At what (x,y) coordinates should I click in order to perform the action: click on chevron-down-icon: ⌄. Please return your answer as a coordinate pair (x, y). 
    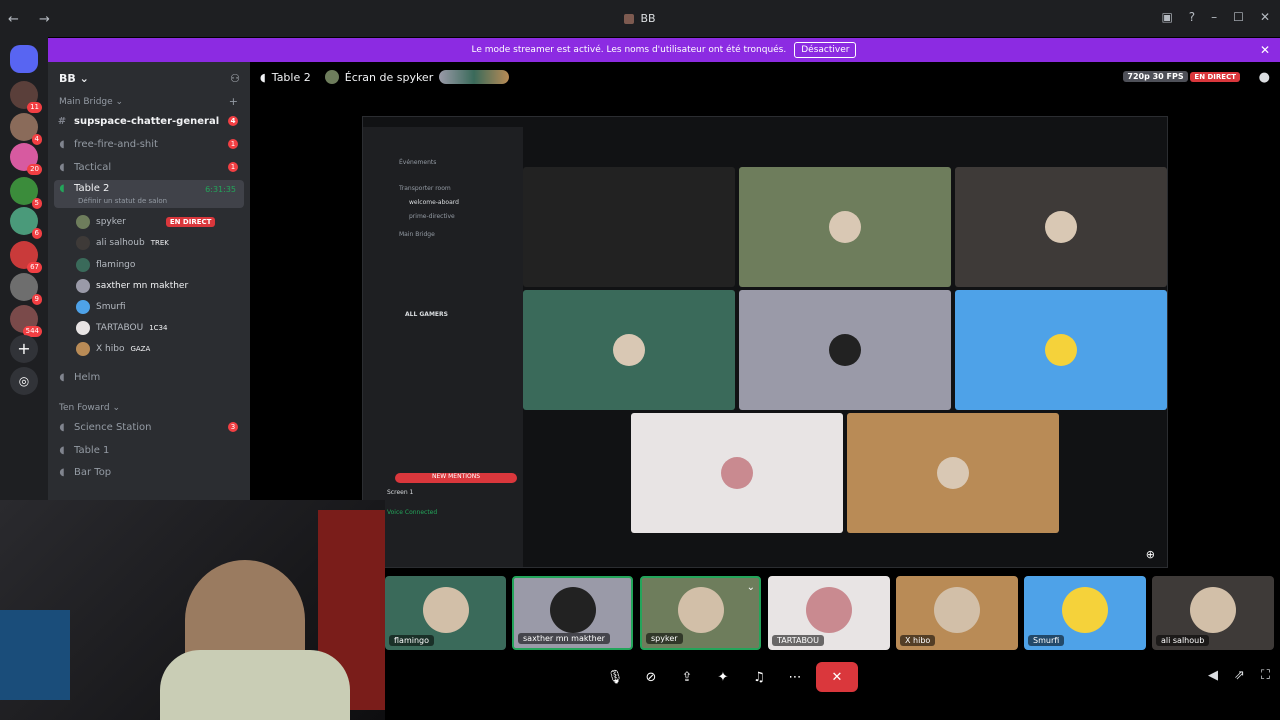
    Looking at the image, I should click on (751, 587).